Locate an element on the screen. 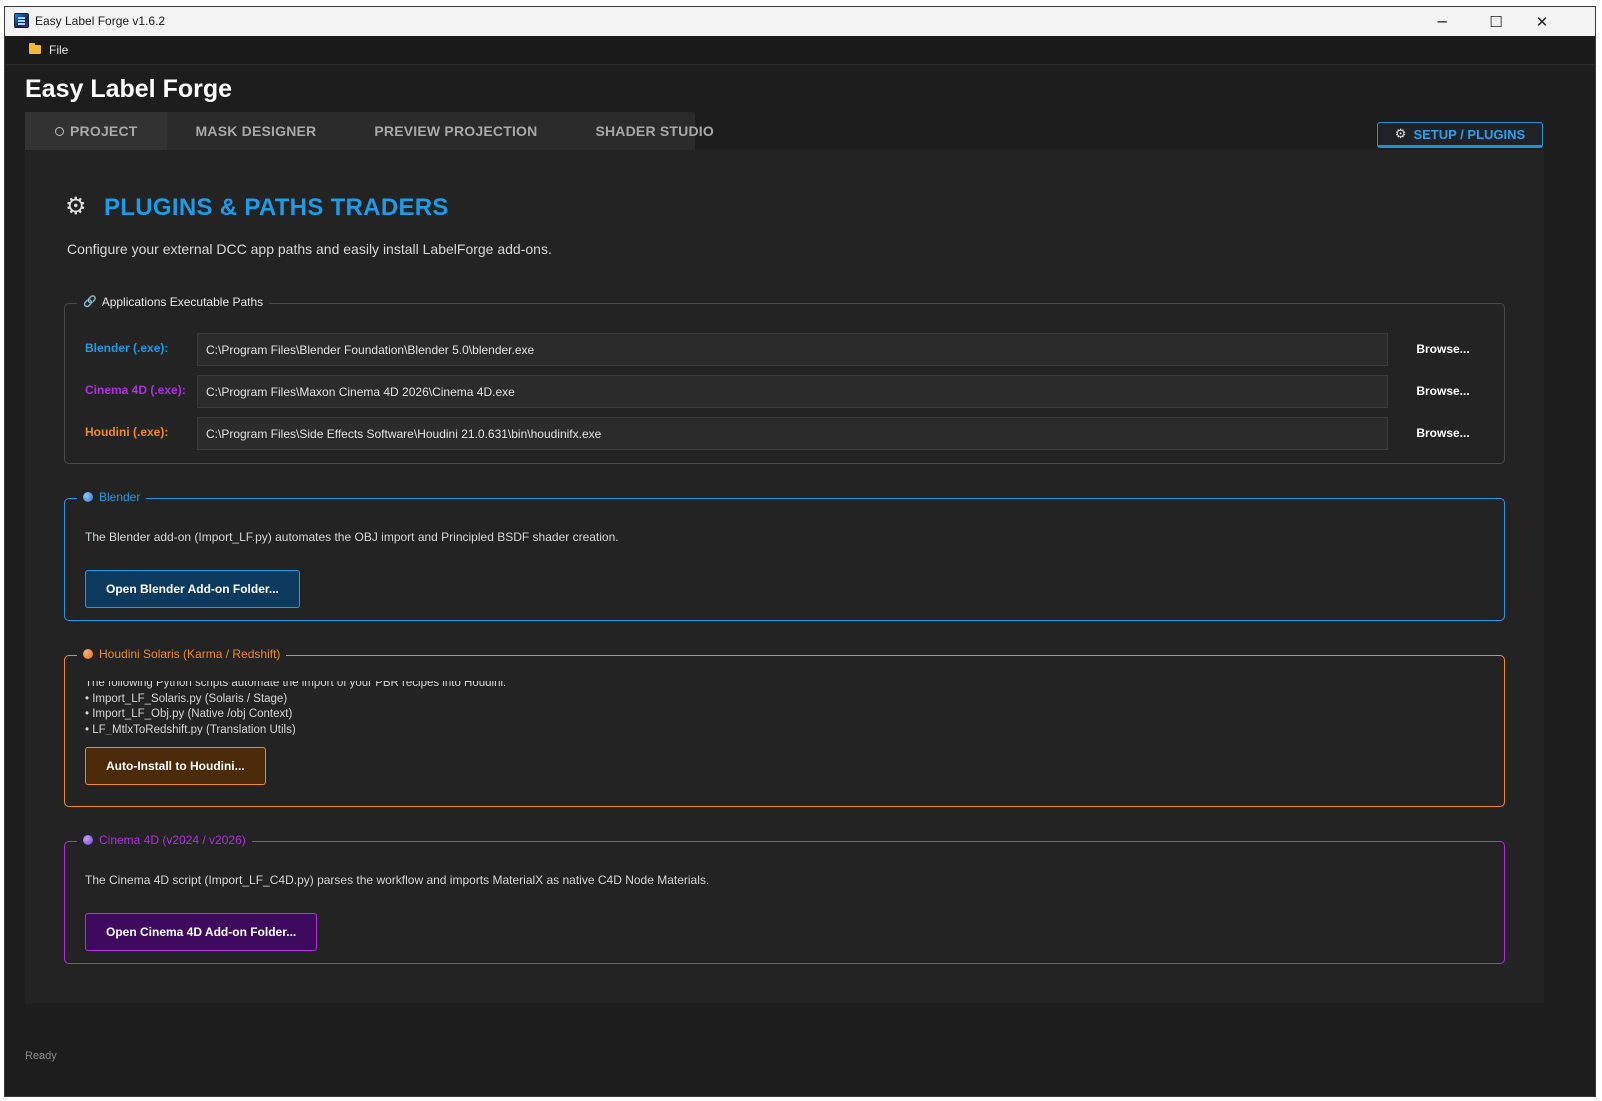  tab-project: PROJECT is located at coordinates (96, 131).